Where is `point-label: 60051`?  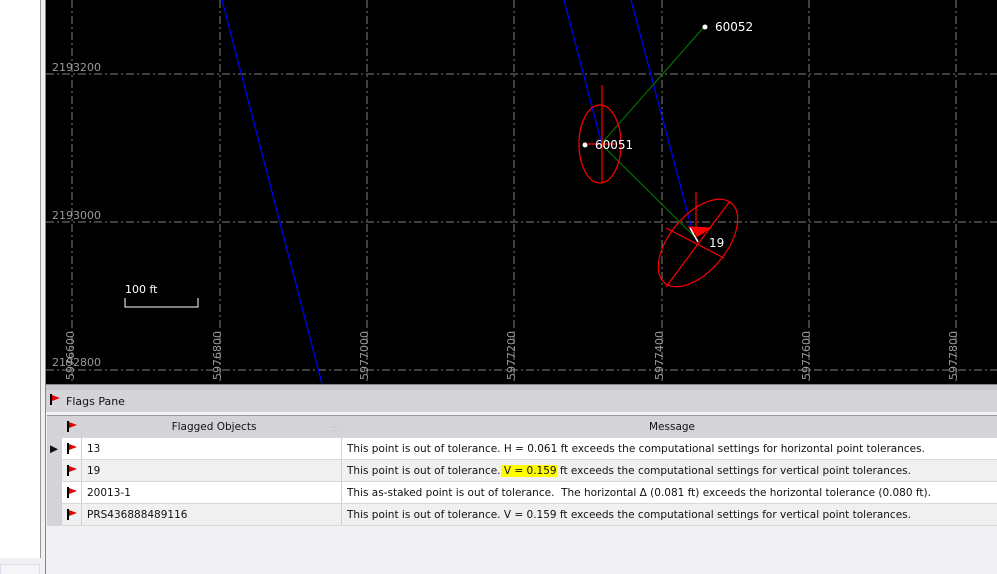 point-label: 60051 is located at coordinates (614, 145).